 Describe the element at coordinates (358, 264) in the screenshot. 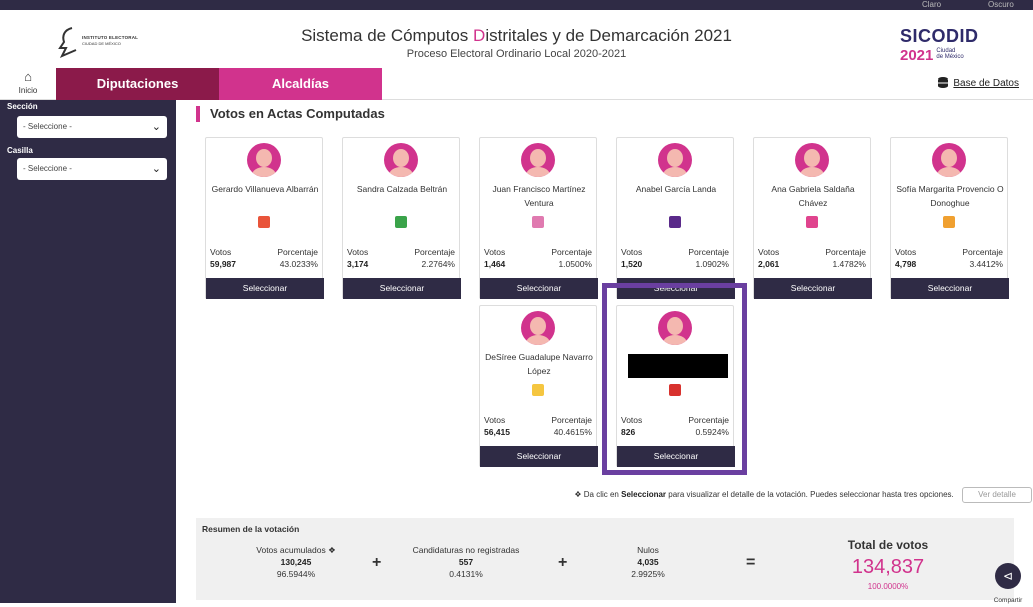

I see `votes-value: 3,174` at that location.